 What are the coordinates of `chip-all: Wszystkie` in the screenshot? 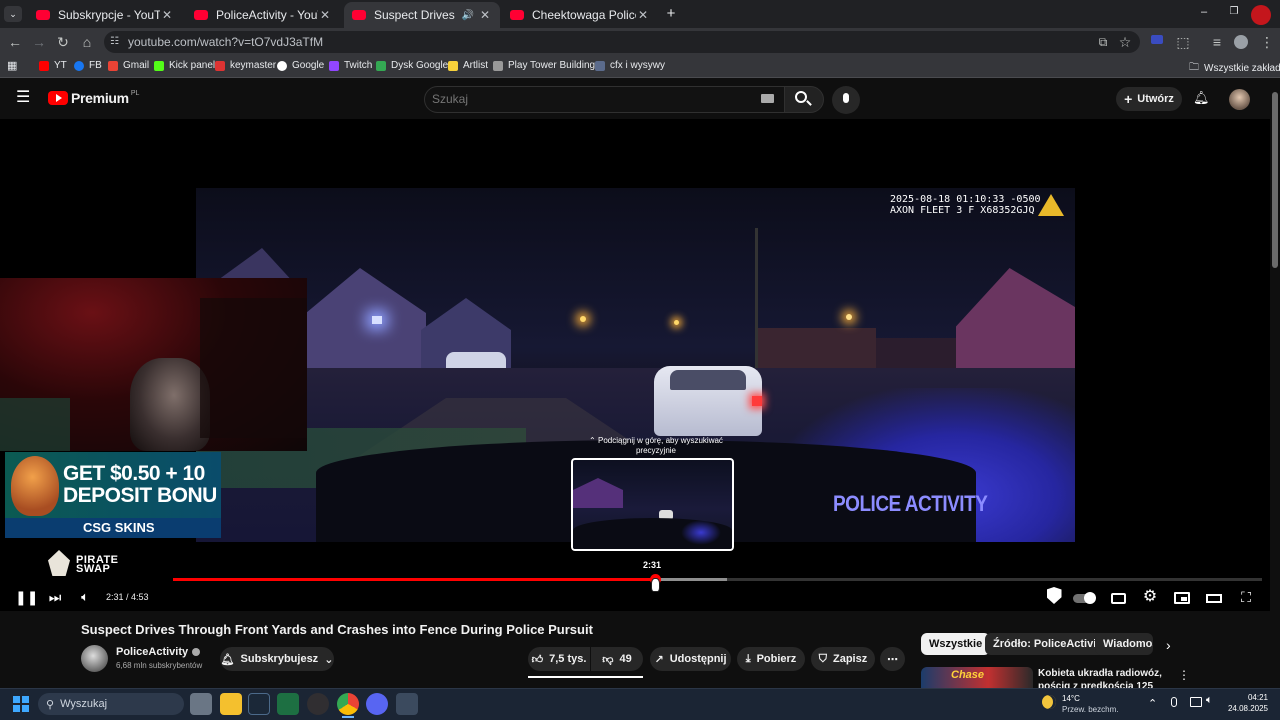 It's located at (956, 644).